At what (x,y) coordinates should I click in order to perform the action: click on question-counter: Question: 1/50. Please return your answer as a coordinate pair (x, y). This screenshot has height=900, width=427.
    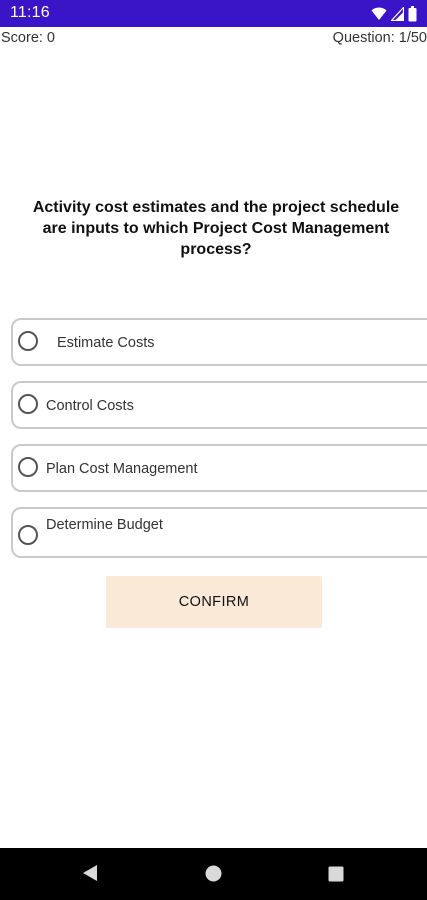
    Looking at the image, I should click on (379, 38).